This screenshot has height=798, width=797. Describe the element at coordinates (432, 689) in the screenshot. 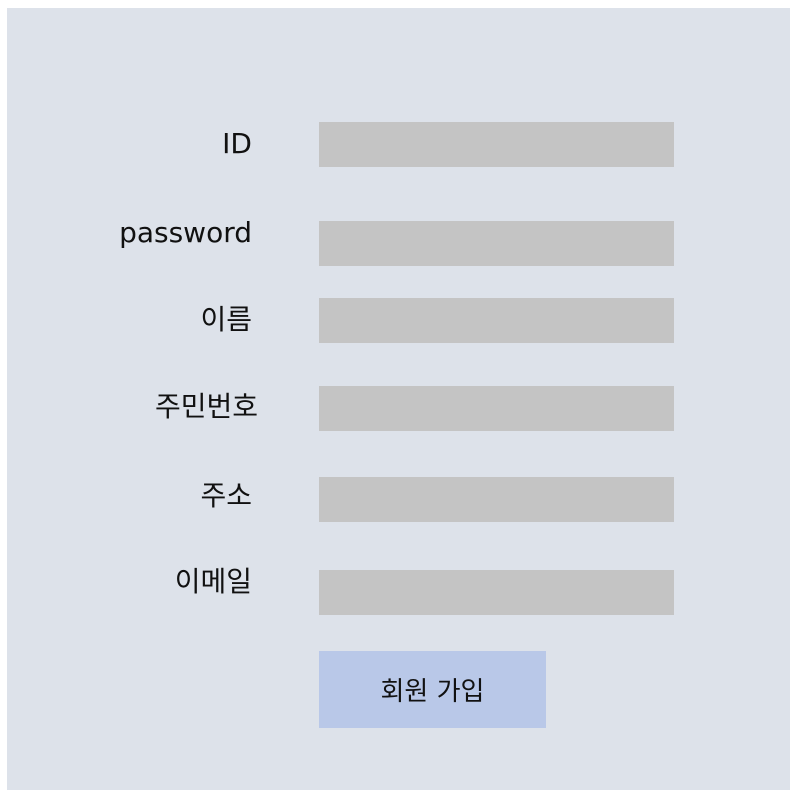

I see `signup-button: 회원 가입` at that location.